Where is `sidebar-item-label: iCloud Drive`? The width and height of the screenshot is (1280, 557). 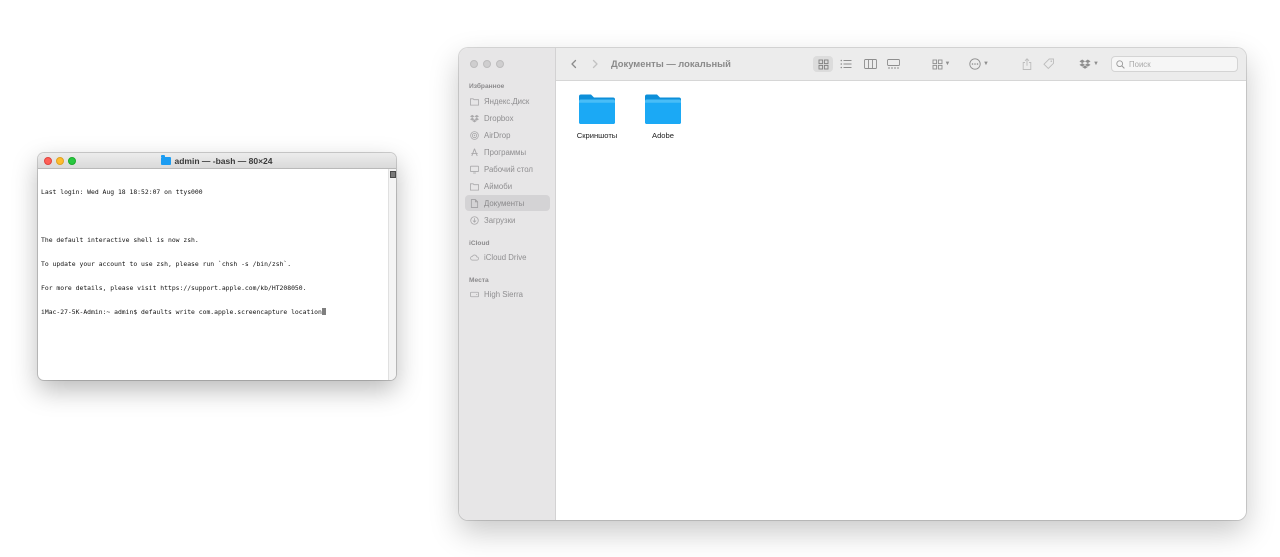
sidebar-item-label: iCloud Drive is located at coordinates (505, 257).